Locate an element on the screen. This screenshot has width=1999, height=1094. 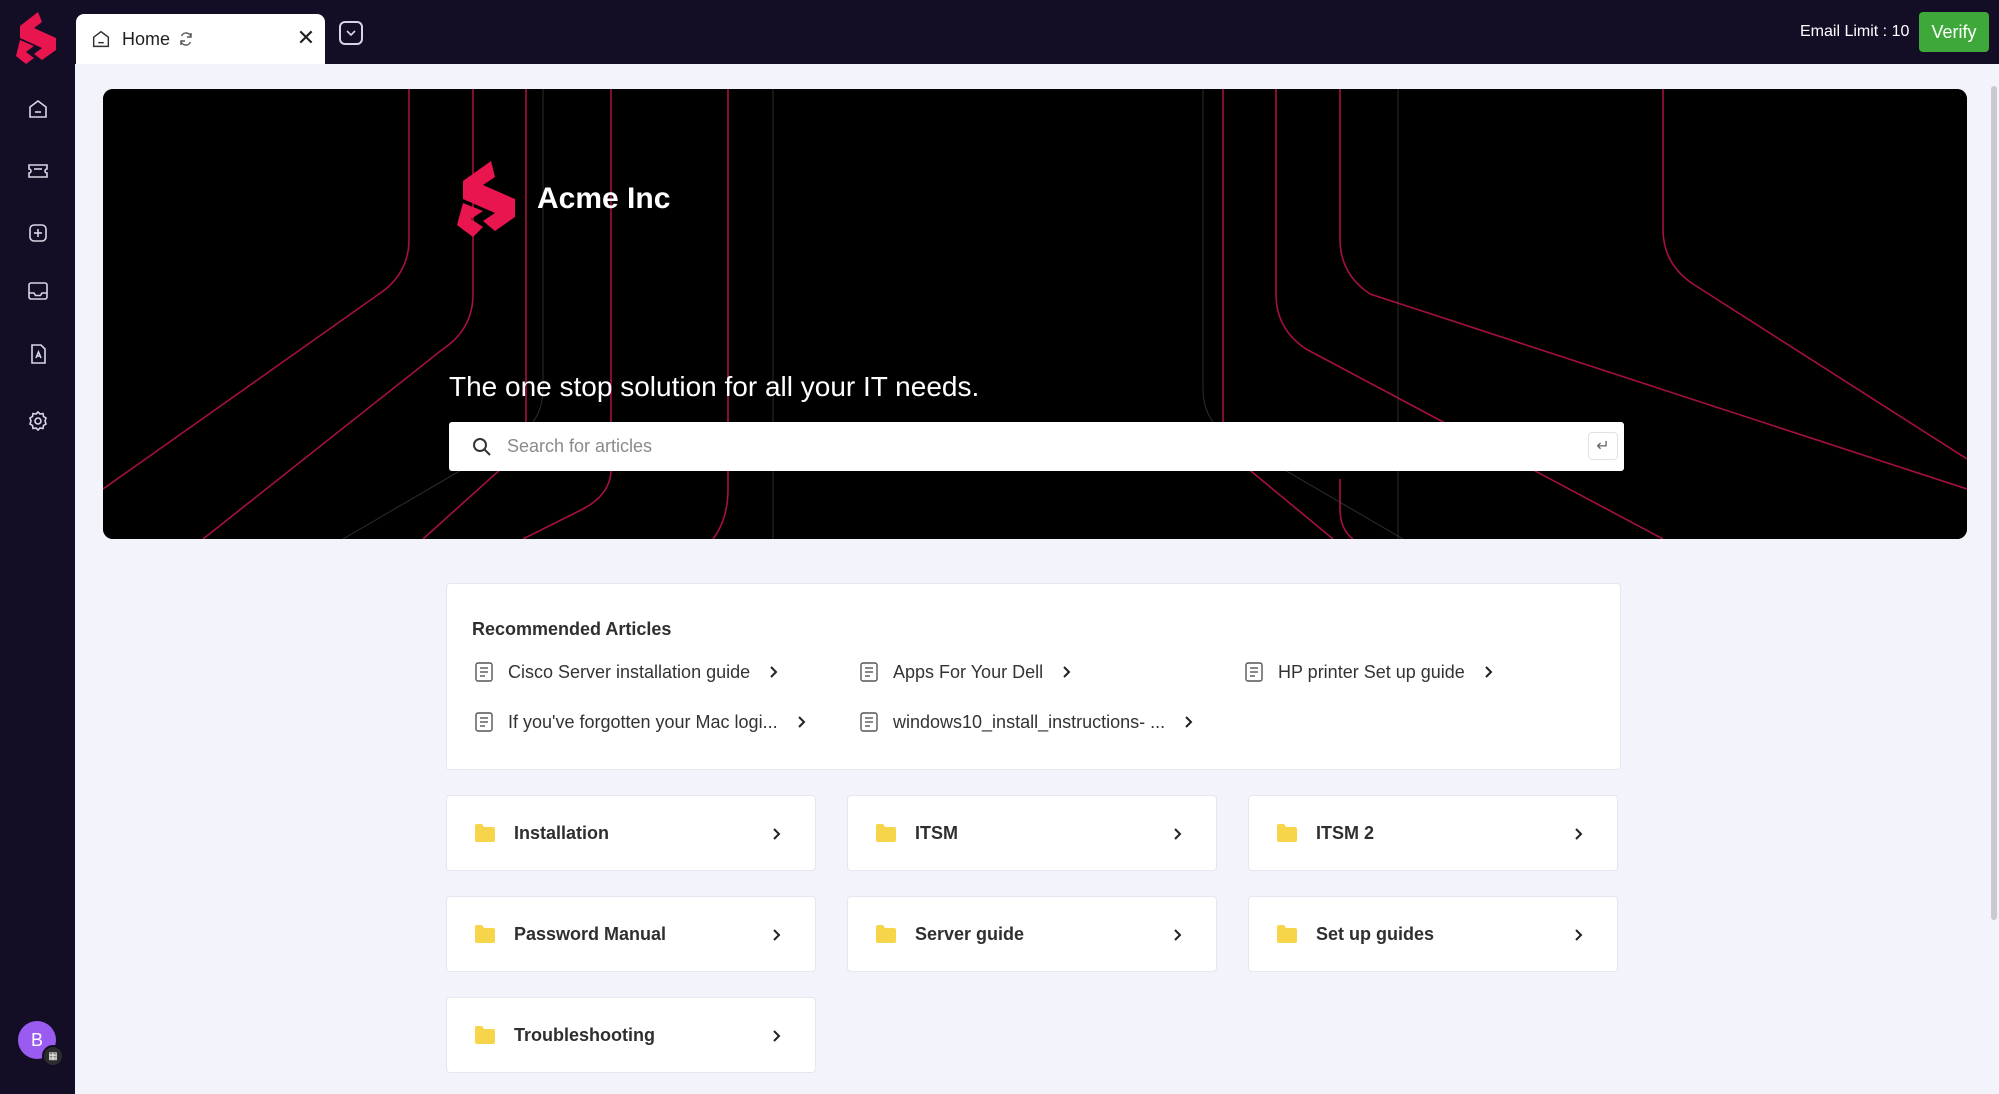
article-label: Apps For Your Dell is located at coordinates (968, 671).